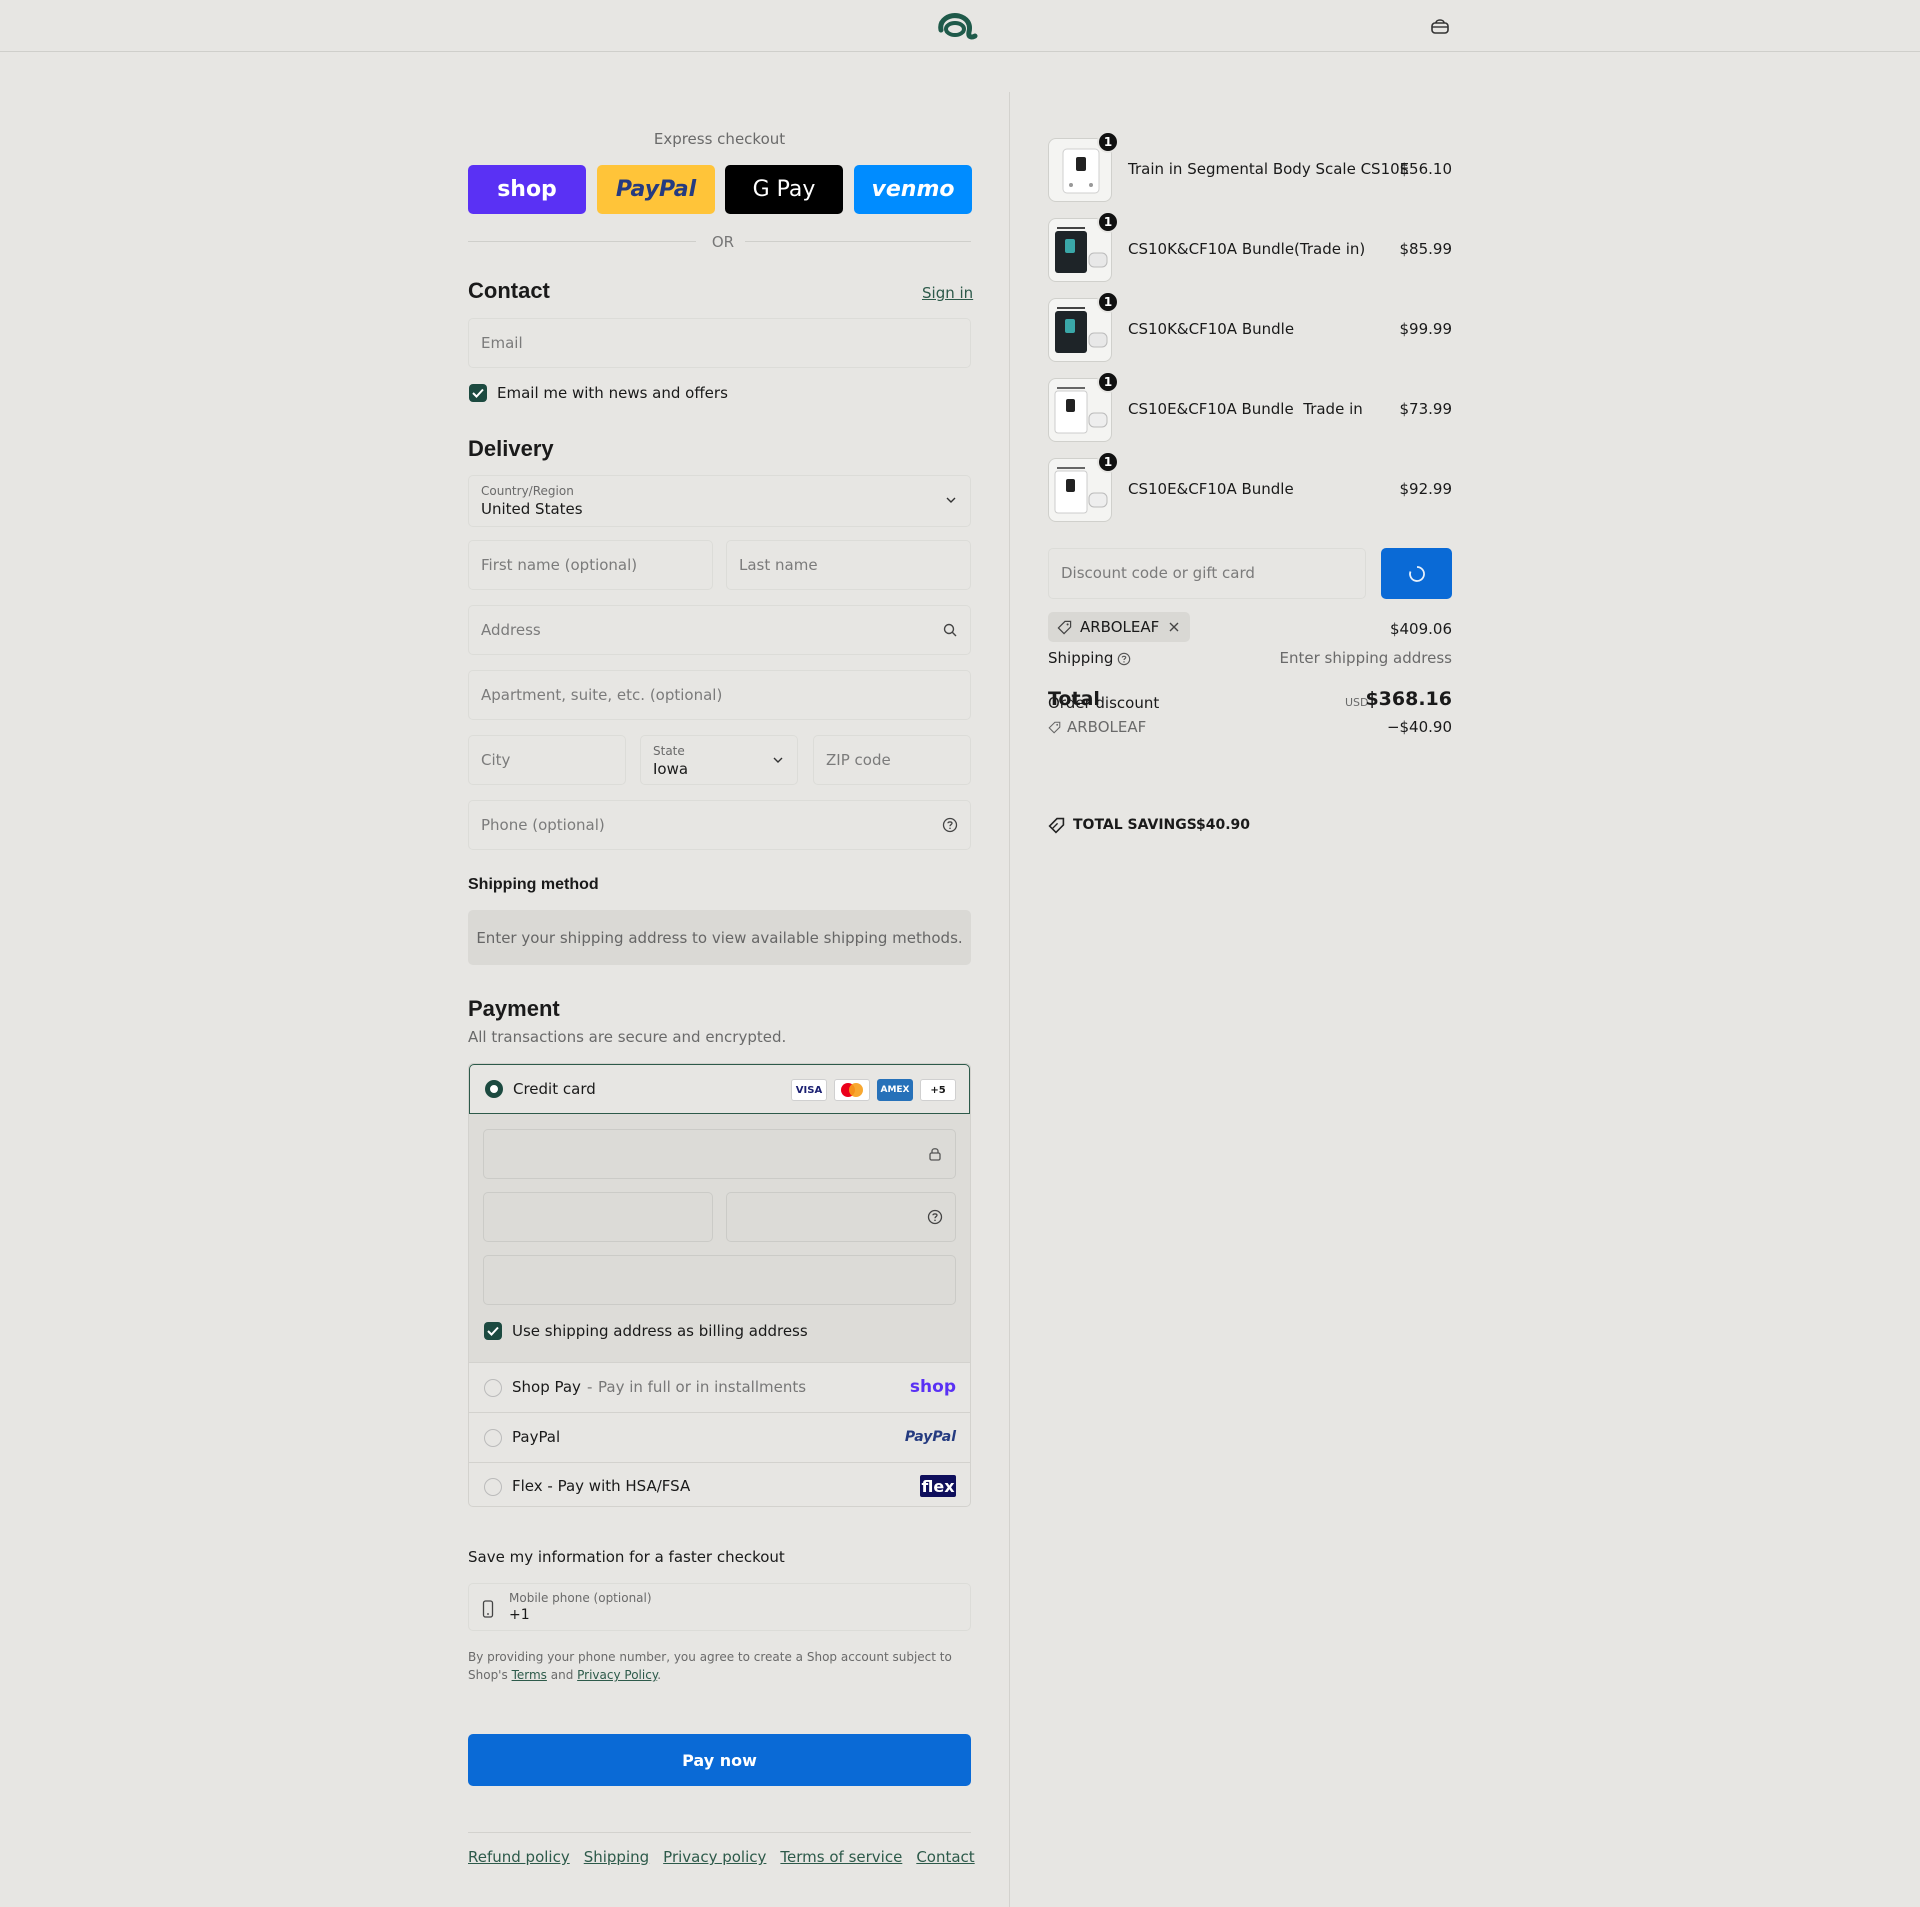  What do you see at coordinates (546, 1387) in the screenshot?
I see `shop-pay-option-label: Shop Pay` at bounding box center [546, 1387].